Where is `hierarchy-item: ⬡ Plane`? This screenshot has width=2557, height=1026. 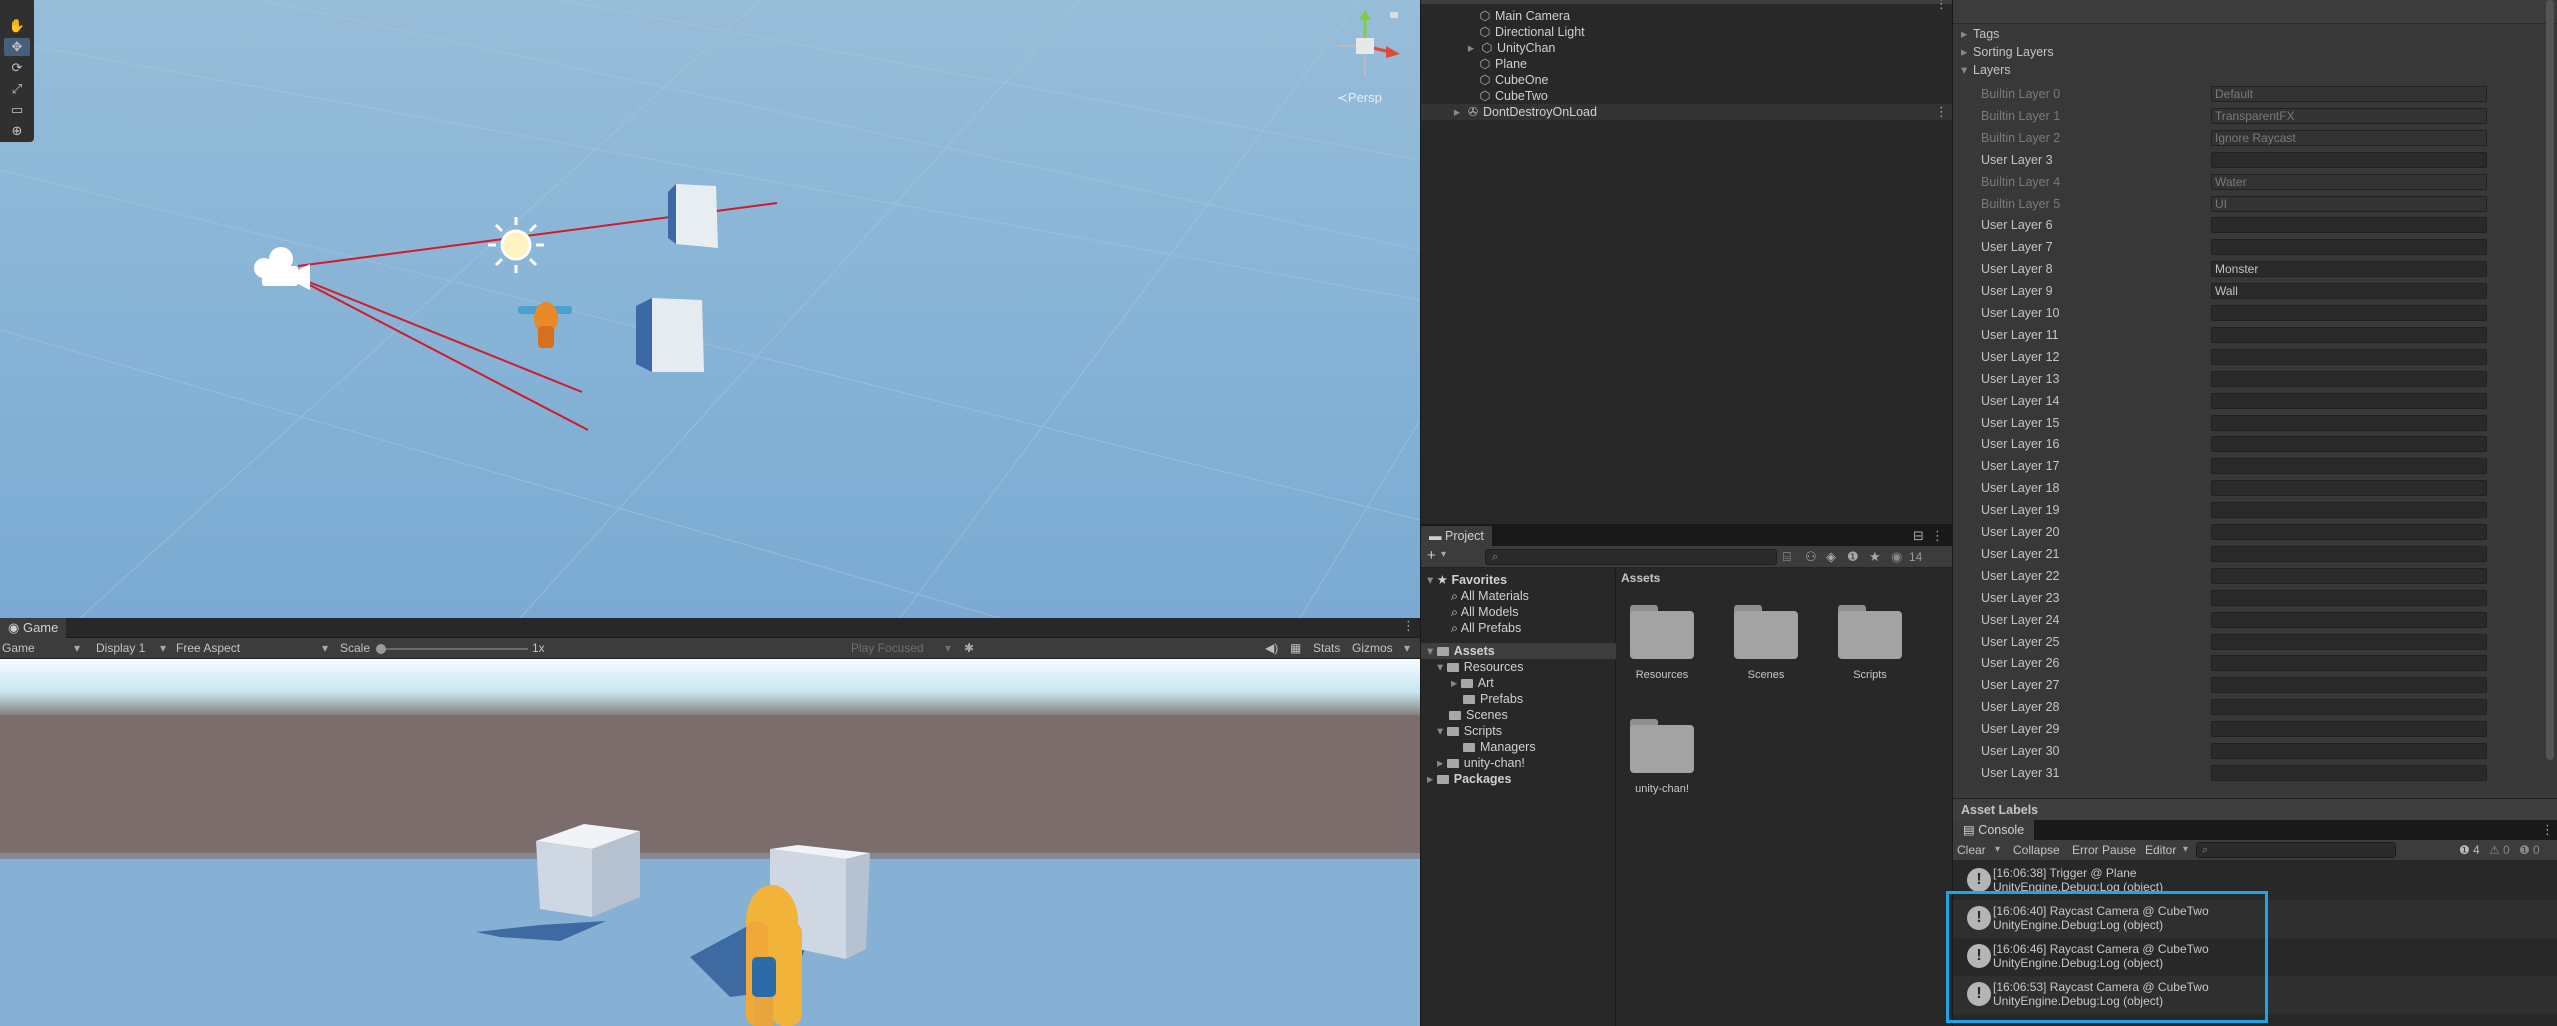
hierarchy-item: ⬡ Plane is located at coordinates (1686, 64).